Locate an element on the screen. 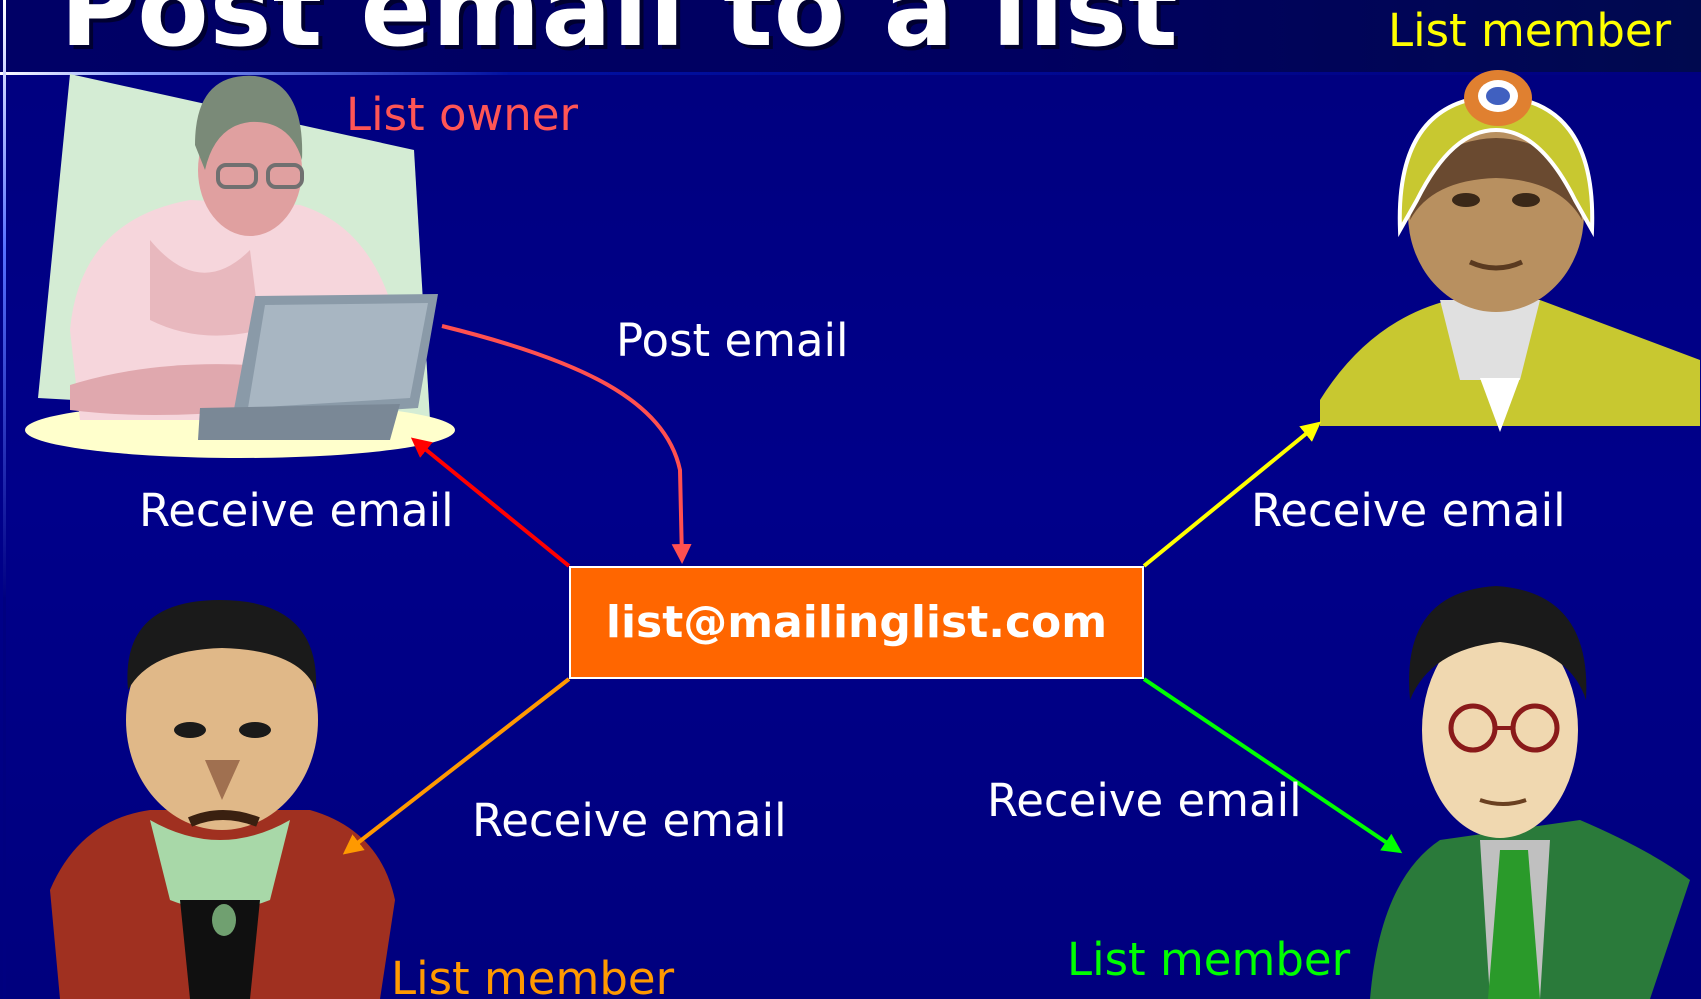  list-member-bottom-left-label: List member is located at coordinates (533, 975).